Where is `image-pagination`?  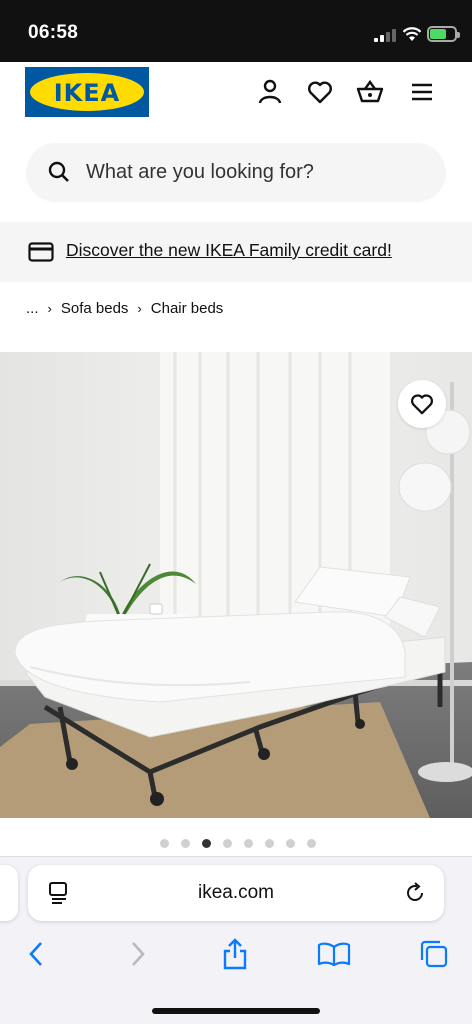
image-pagination is located at coordinates (238, 843).